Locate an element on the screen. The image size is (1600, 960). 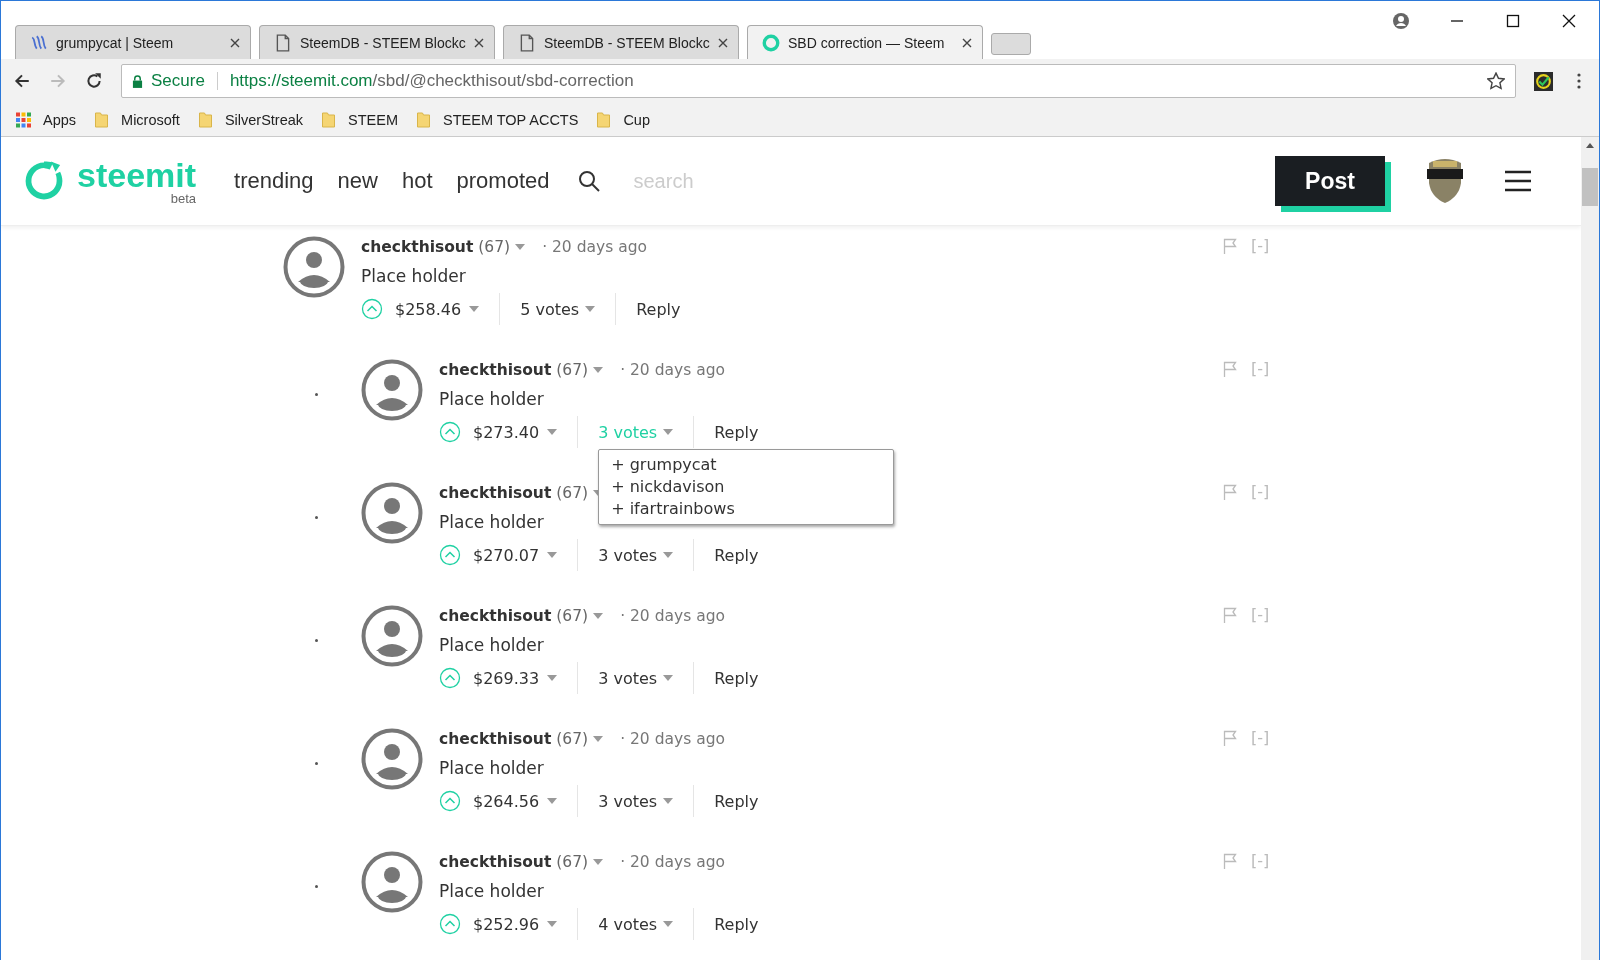
votes-link: 5 votes is located at coordinates (550, 309).